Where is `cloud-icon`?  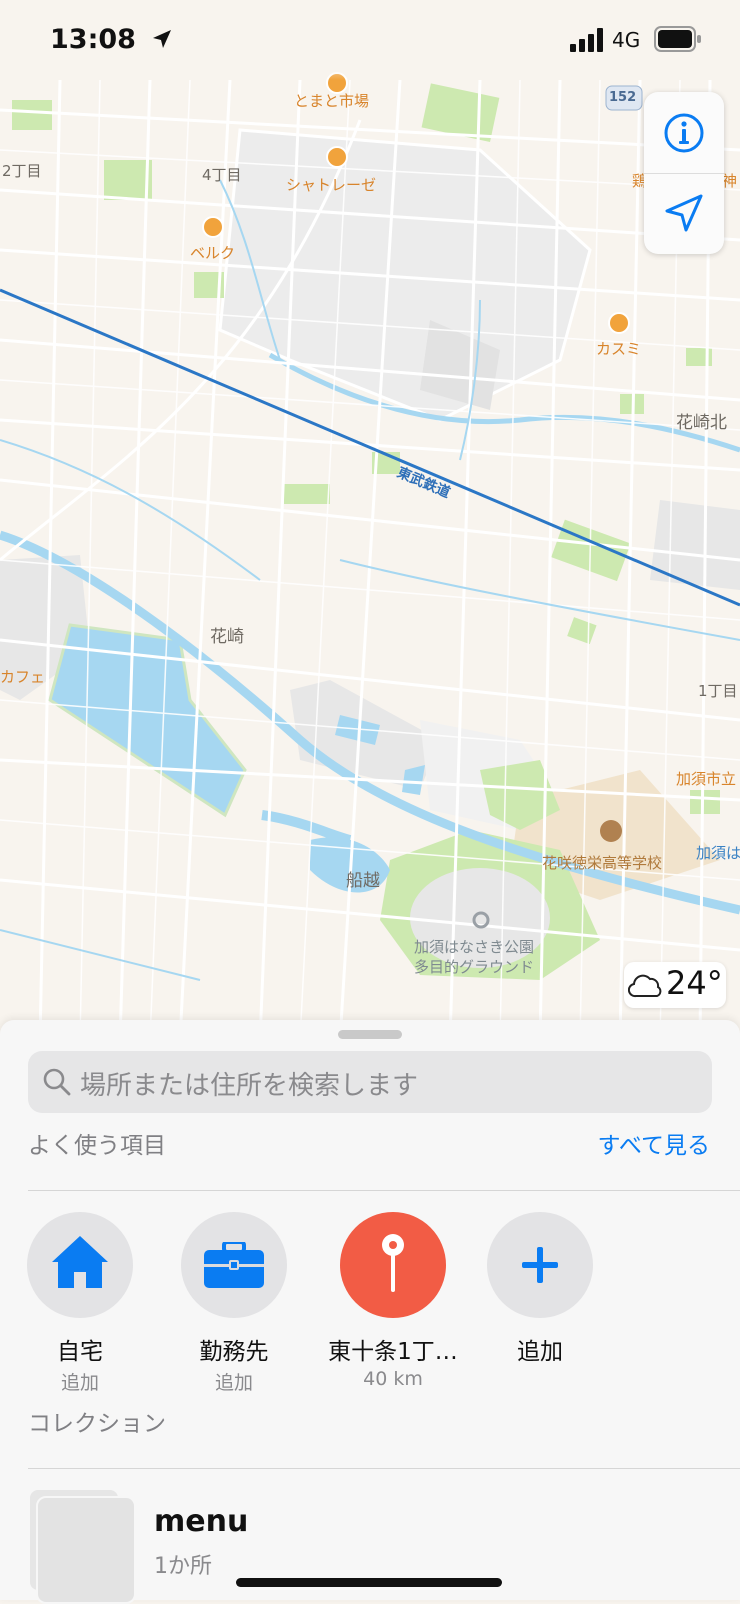
cloud-icon is located at coordinates (645, 986).